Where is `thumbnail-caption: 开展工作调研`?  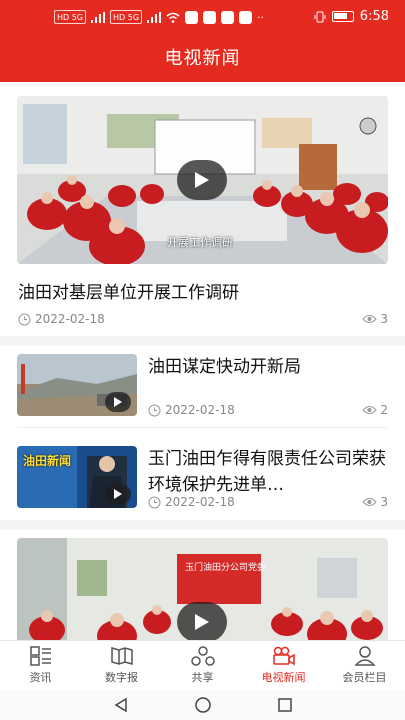
thumbnail-caption: 开展工作调研 is located at coordinates (200, 242).